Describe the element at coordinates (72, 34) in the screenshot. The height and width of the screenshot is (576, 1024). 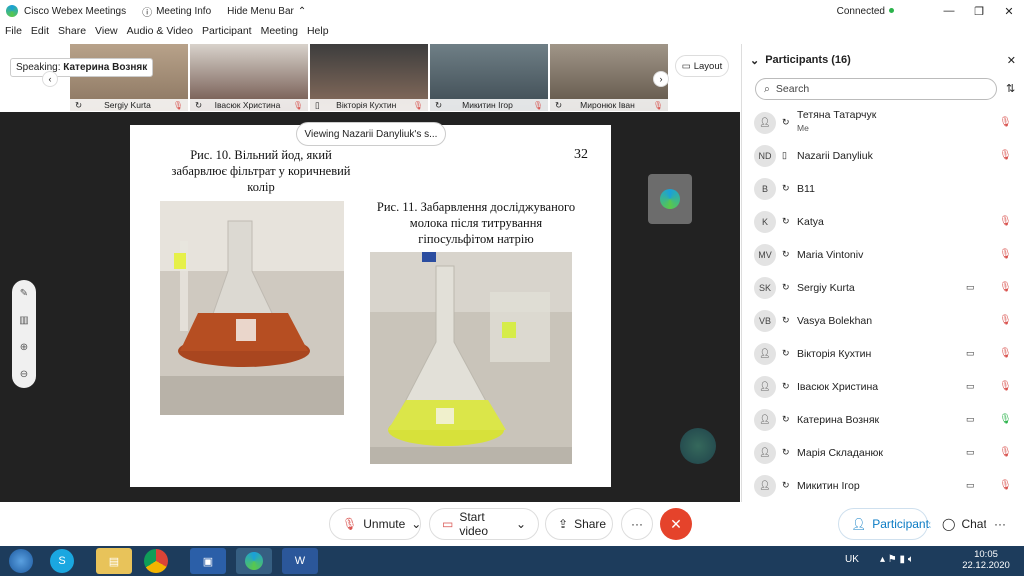
I see `menu-share: Share` at that location.